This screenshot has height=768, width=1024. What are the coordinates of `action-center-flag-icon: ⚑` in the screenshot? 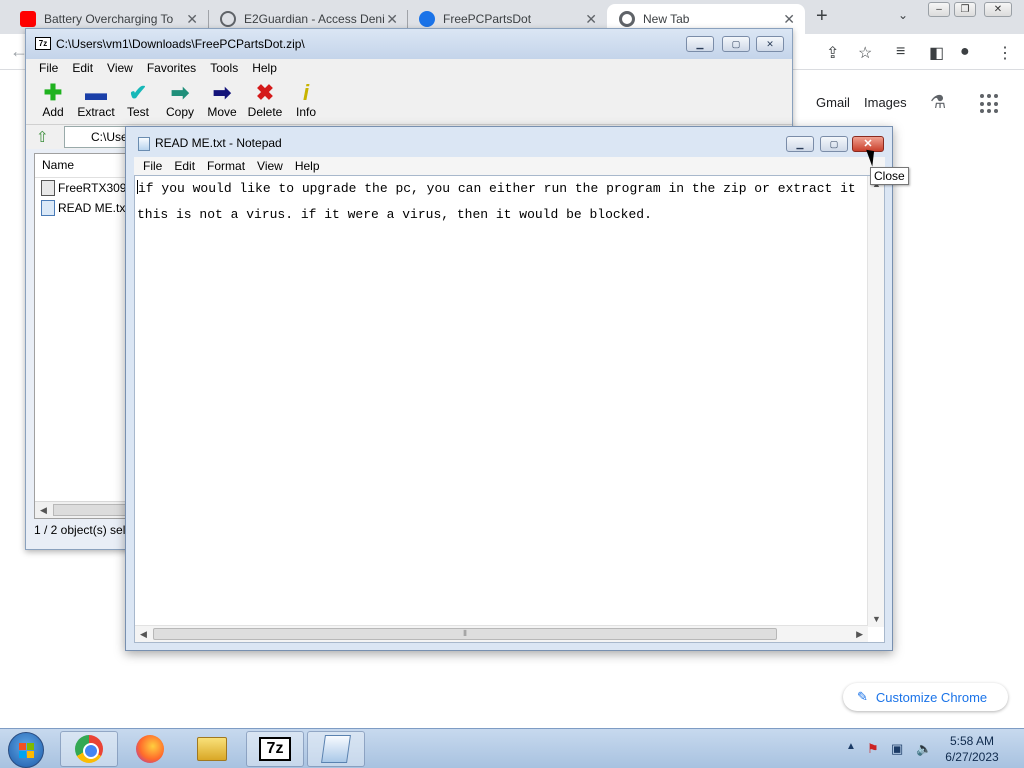 It's located at (873, 749).